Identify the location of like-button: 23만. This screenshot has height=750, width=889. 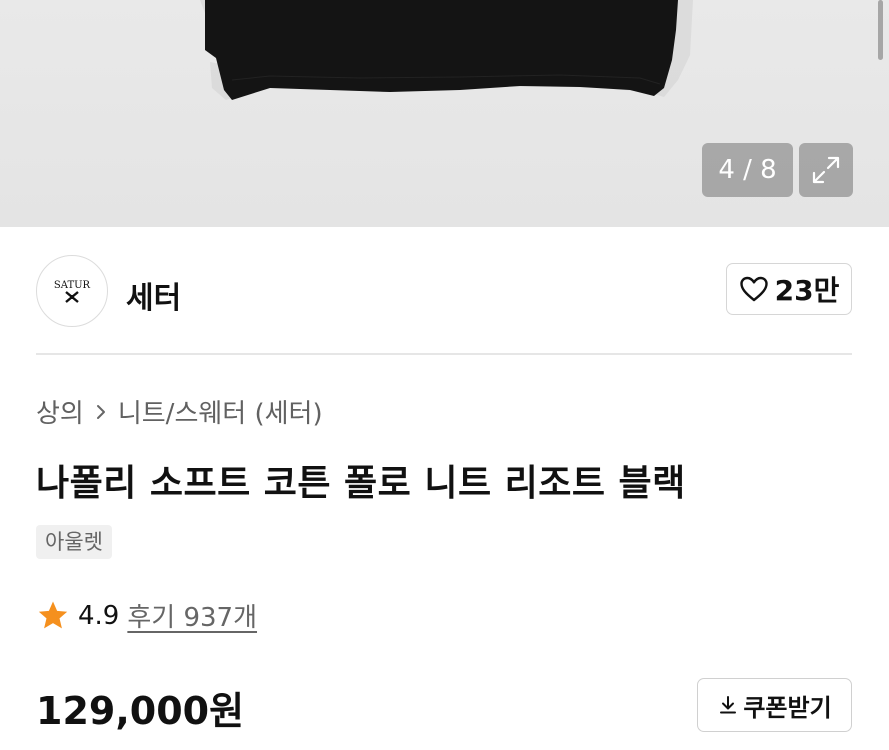
(789, 289).